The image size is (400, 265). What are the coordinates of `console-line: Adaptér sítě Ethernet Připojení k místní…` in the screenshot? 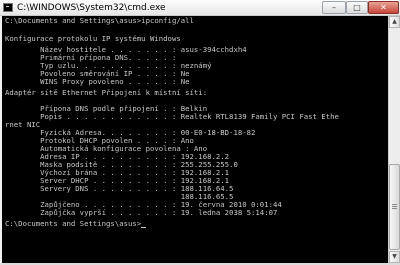 It's located at (106, 92).